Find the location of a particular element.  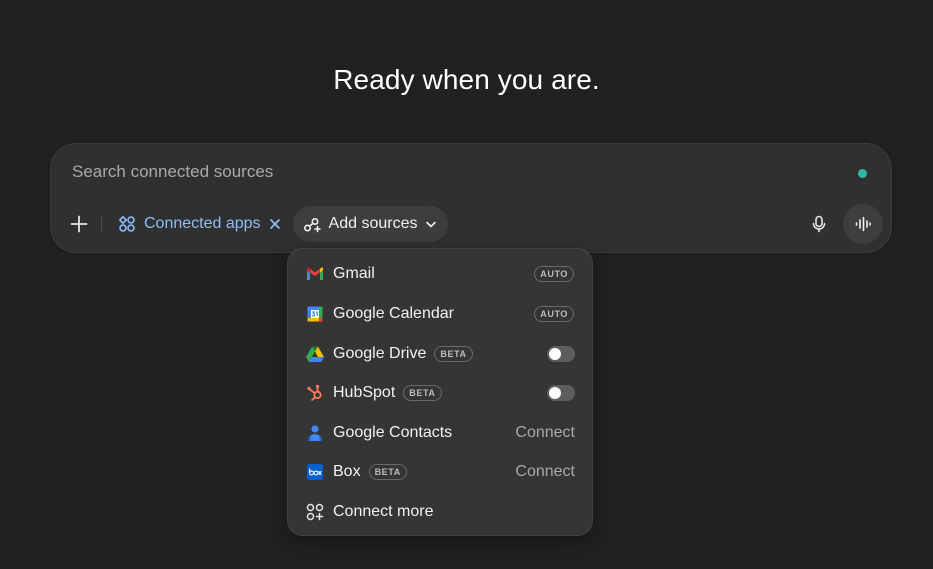

hubspot-toggle is located at coordinates (561, 393).